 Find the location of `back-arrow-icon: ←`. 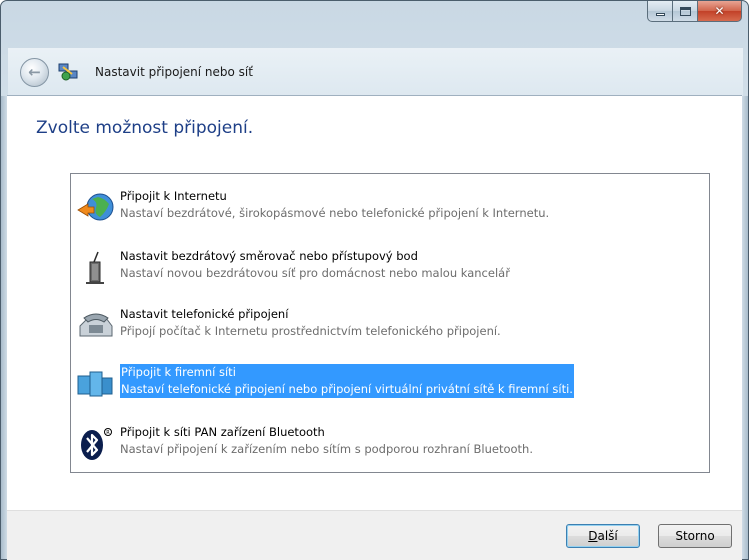

back-arrow-icon: ← is located at coordinates (34, 72).